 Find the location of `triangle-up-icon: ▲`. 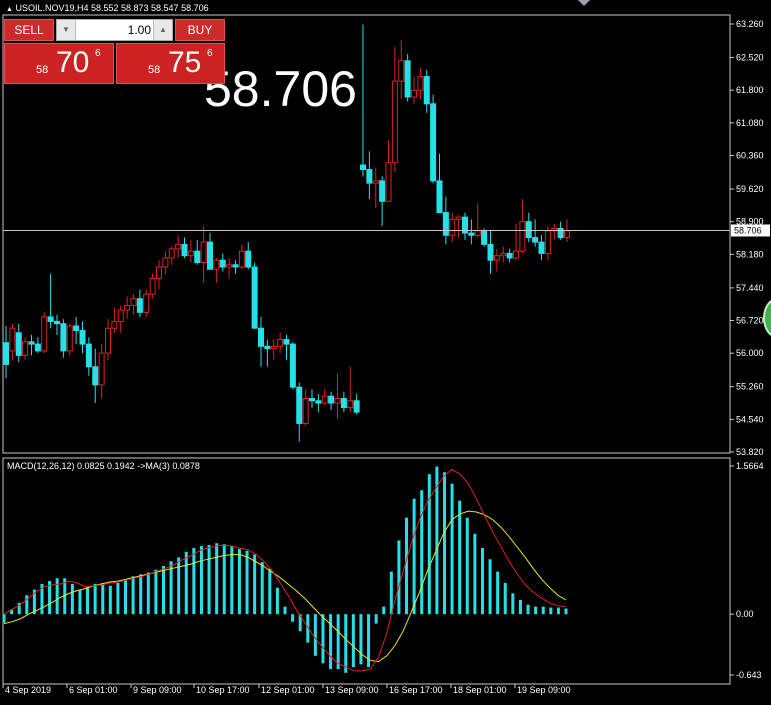

triangle-up-icon: ▲ is located at coordinates (9, 9).